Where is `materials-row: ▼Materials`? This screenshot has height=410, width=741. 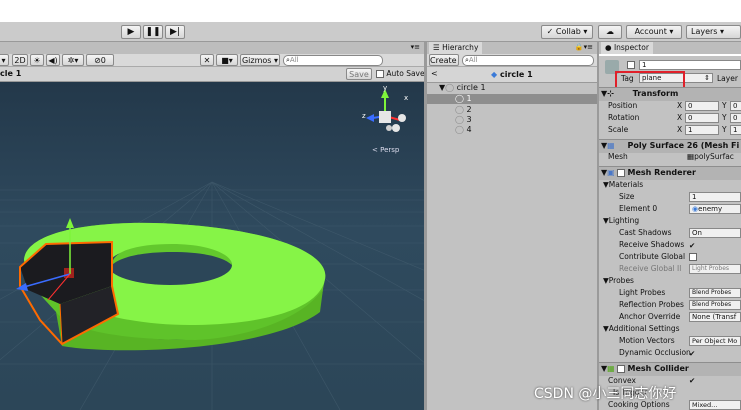
materials-row: ▼Materials is located at coordinates (670, 185).